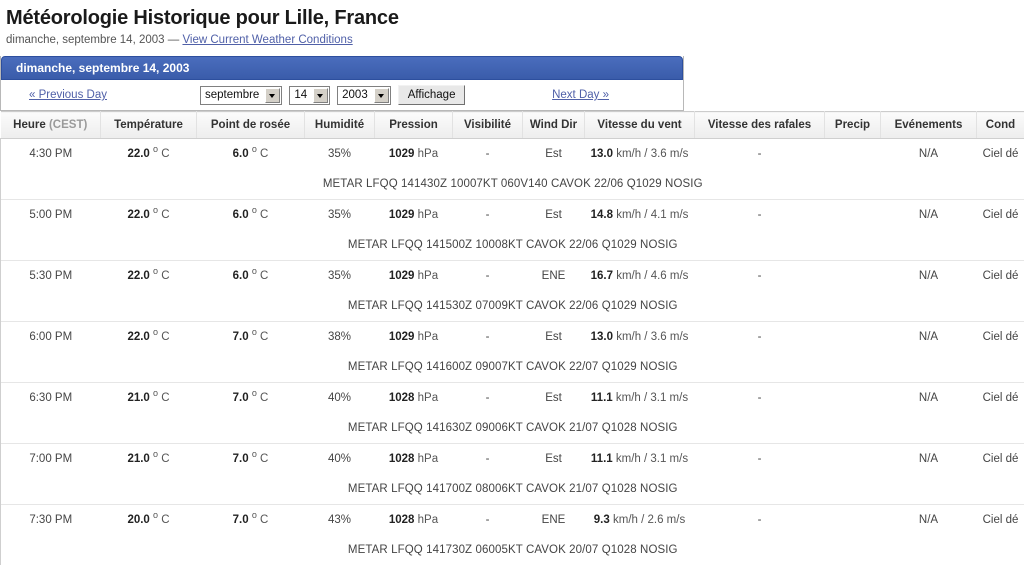  I want to click on column-header-timezone: (CEST), so click(66, 125).